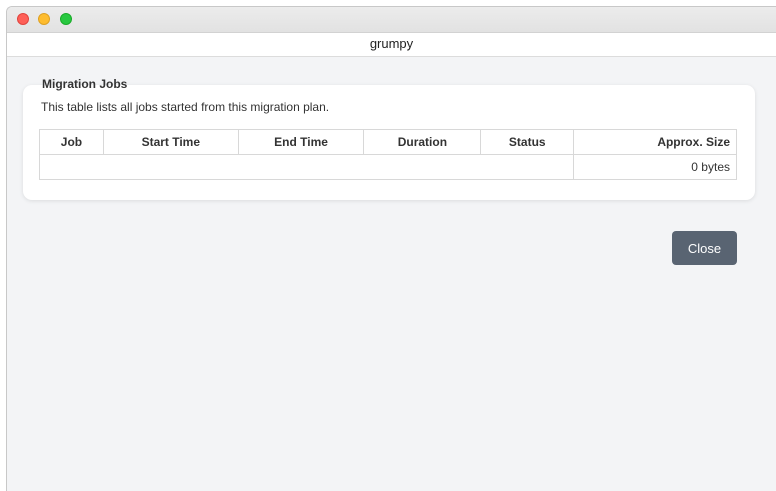 Image resolution: width=776 pixels, height=491 pixels. I want to click on close-button: Close, so click(704, 248).